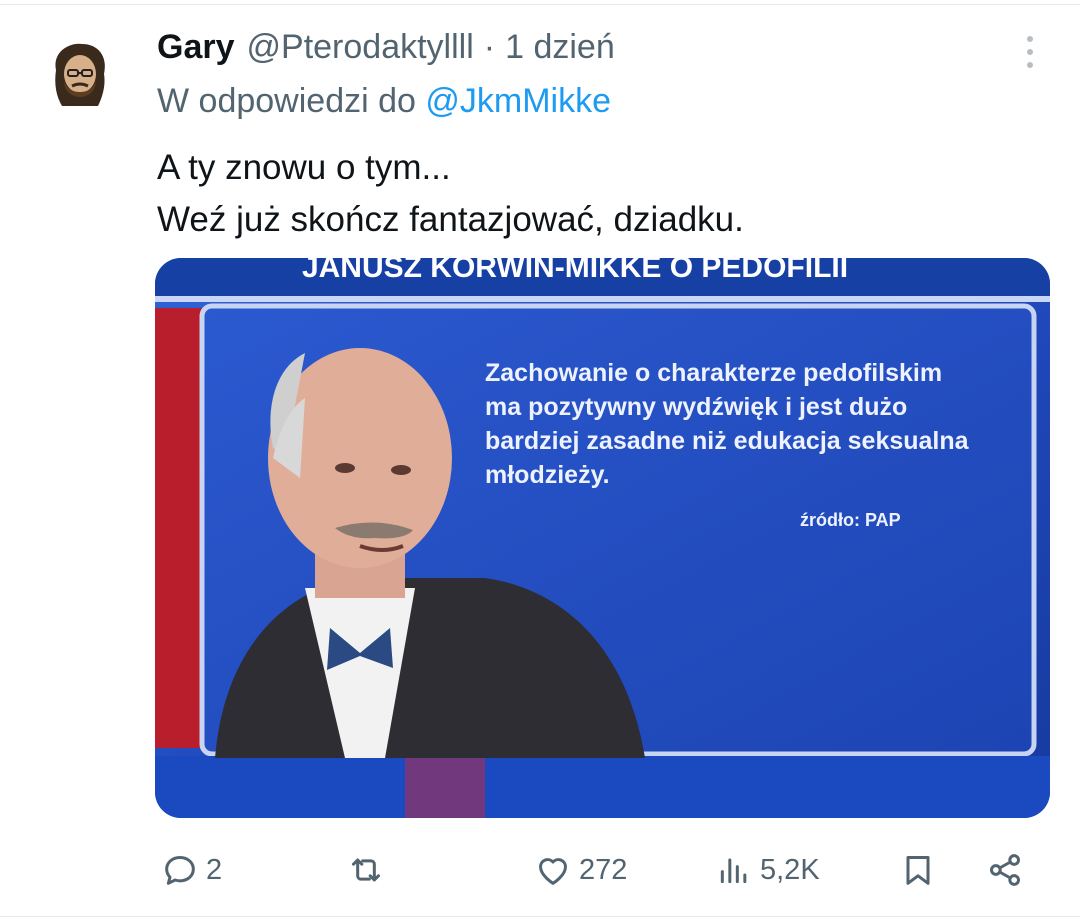  Describe the element at coordinates (518, 101) in the screenshot. I see `reply-mention-link: @JkmMikke` at that location.